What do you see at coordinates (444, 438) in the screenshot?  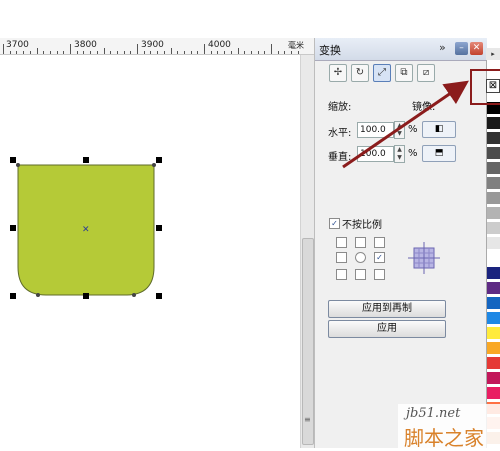 I see `watermark-name: 脚本之家` at bounding box center [444, 438].